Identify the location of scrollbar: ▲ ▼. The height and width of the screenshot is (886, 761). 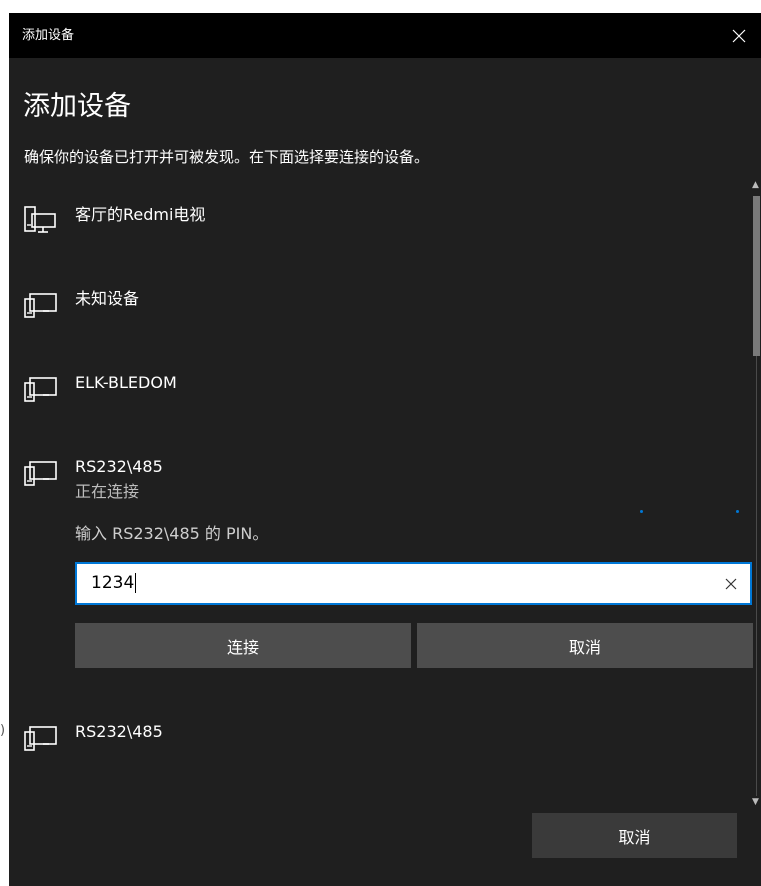
(755, 493).